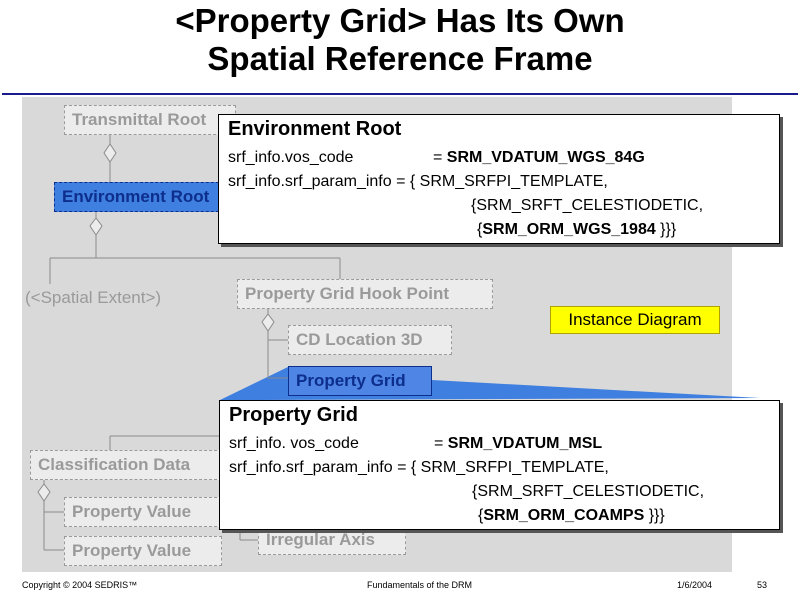 The height and width of the screenshot is (600, 800). Describe the element at coordinates (320, 539) in the screenshot. I see `irregular-axis-label: Irregular Axis` at that location.